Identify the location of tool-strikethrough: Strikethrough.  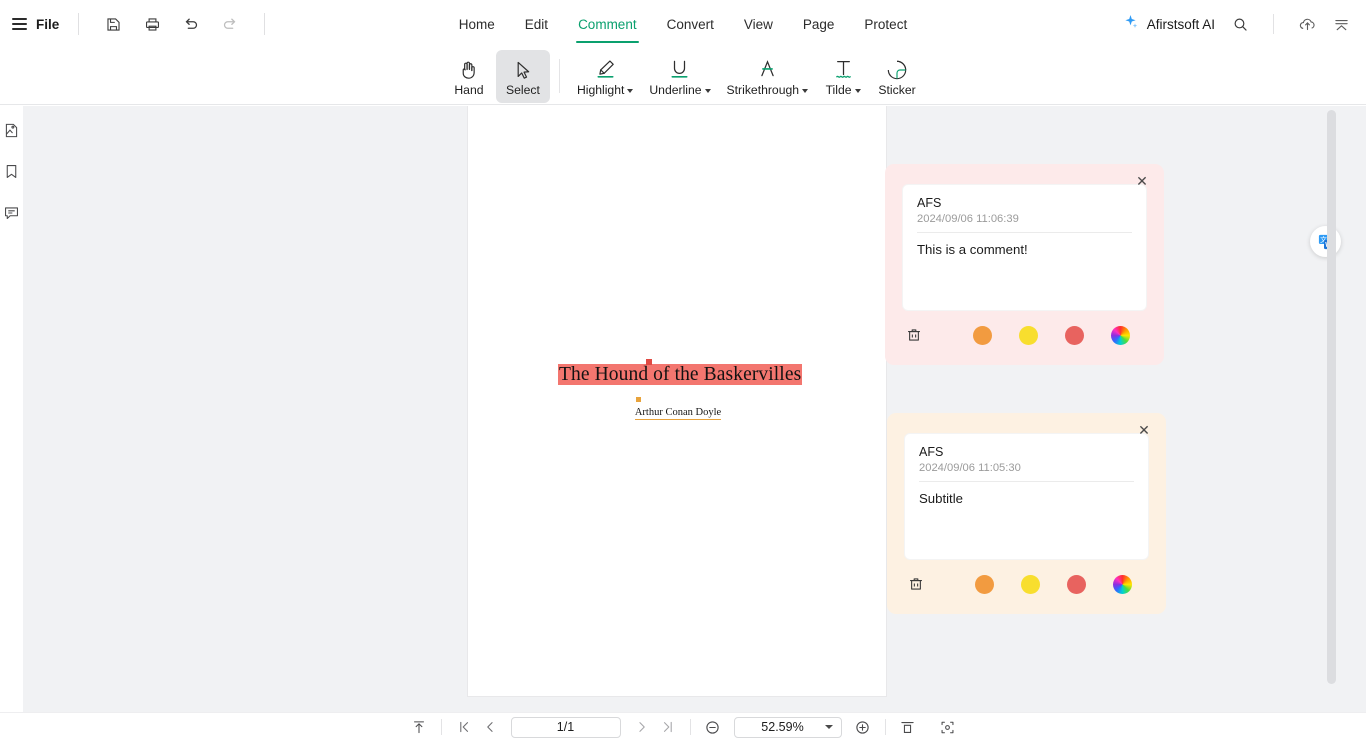
(768, 76).